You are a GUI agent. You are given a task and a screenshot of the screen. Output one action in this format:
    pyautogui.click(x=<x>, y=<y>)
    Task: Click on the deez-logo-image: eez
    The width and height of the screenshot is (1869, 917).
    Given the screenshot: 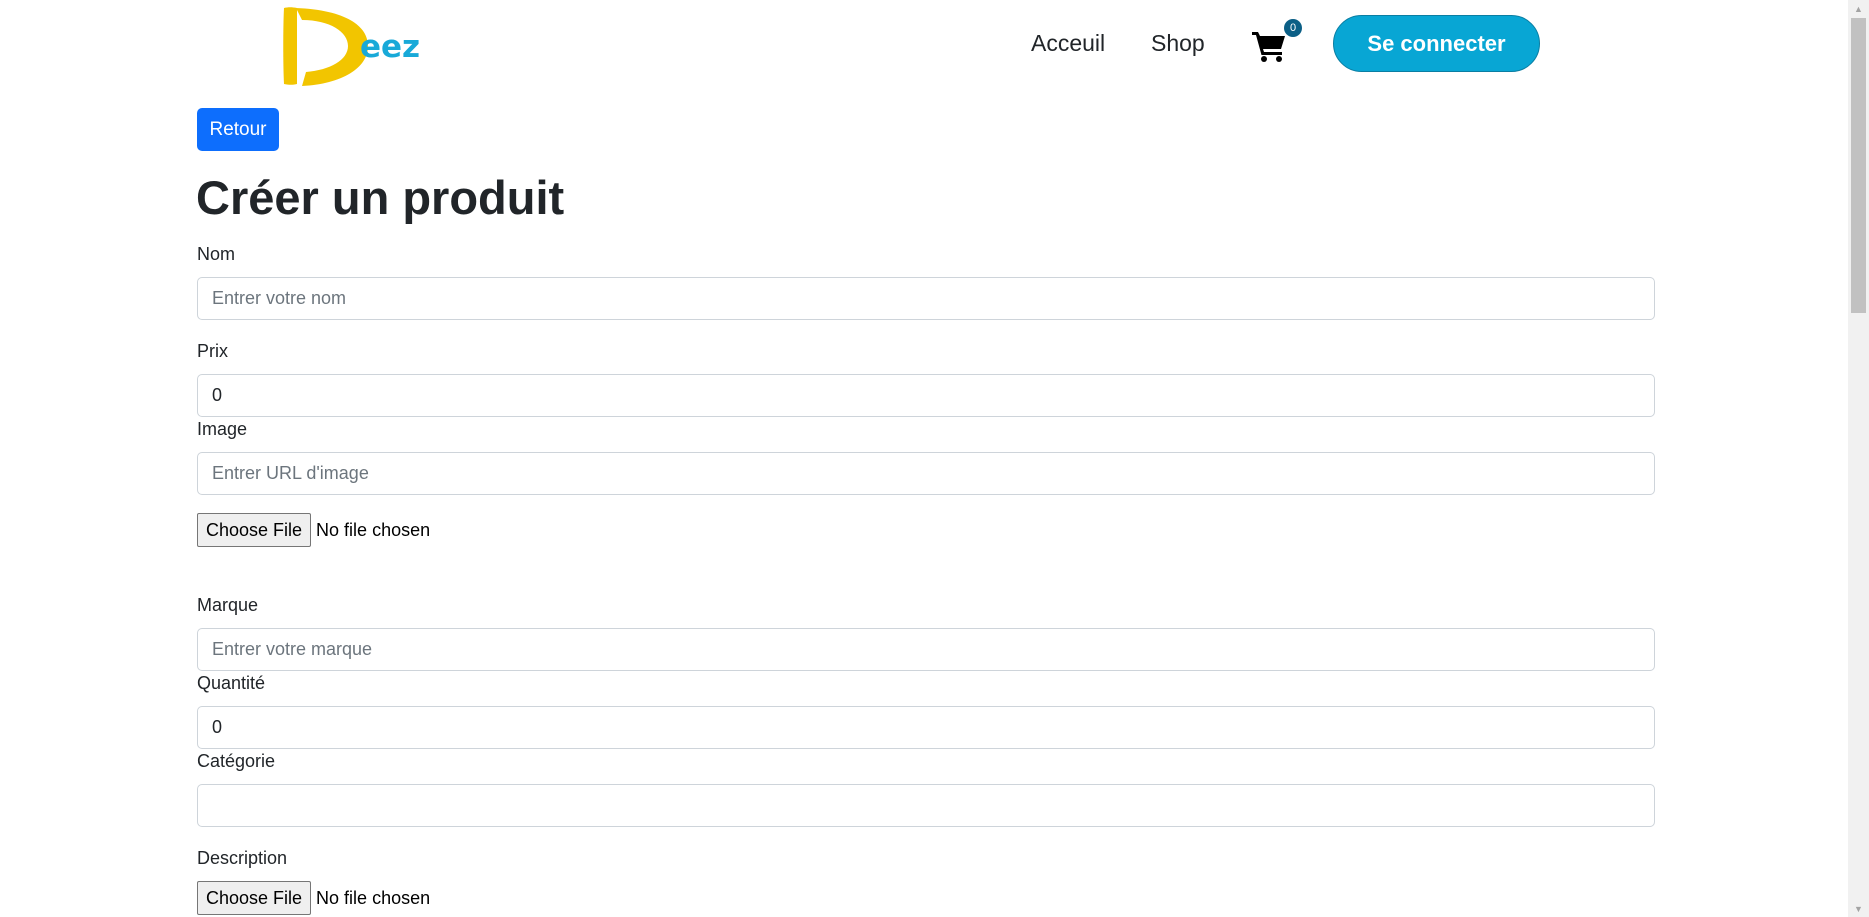 What is the action you would take?
    pyautogui.click(x=351, y=46)
    